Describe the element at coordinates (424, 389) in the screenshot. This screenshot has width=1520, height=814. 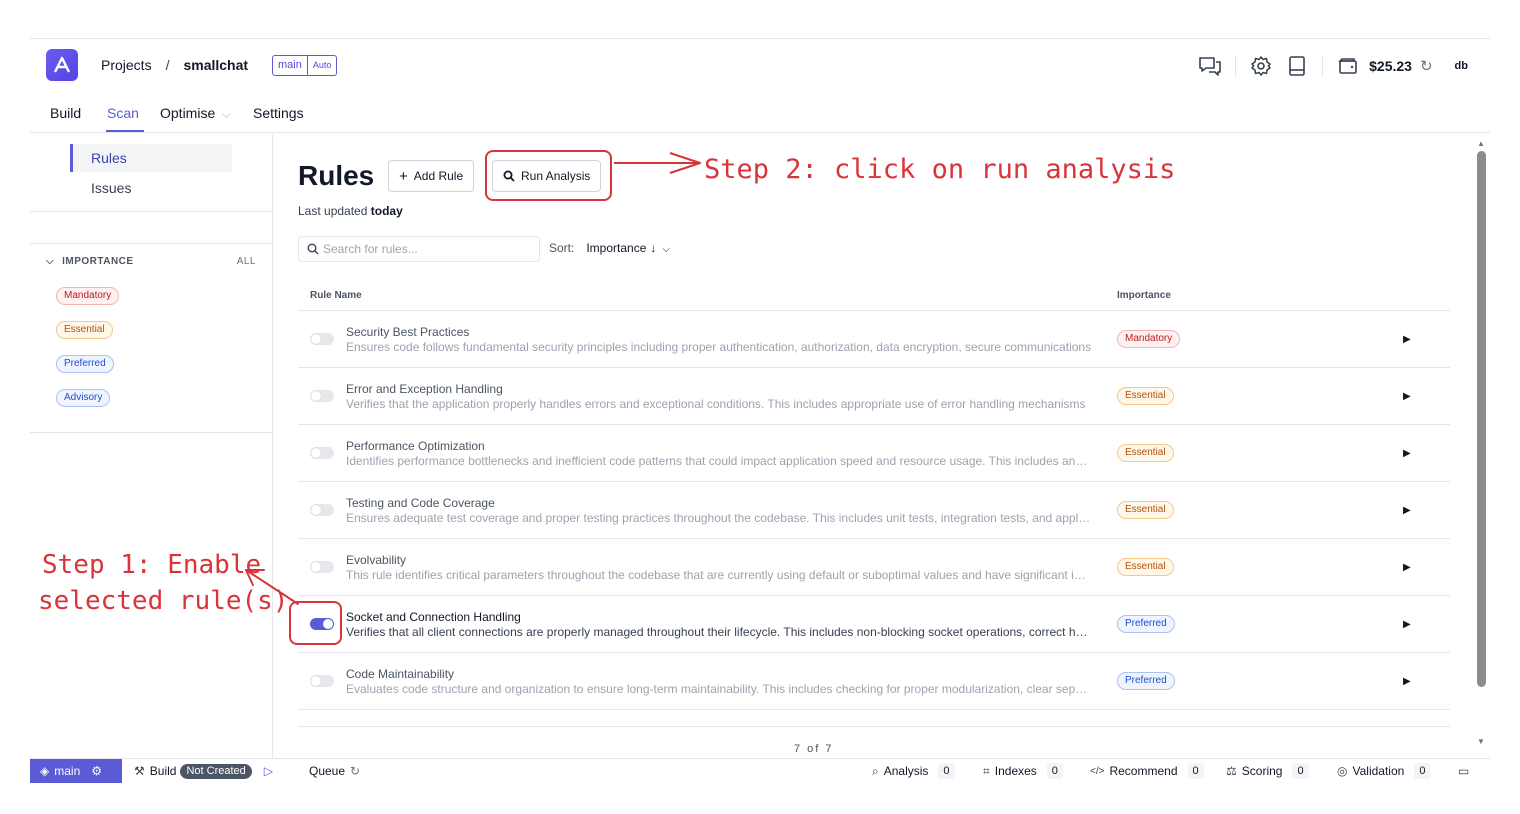
I see `rule-name: Error and Exception Handling` at that location.